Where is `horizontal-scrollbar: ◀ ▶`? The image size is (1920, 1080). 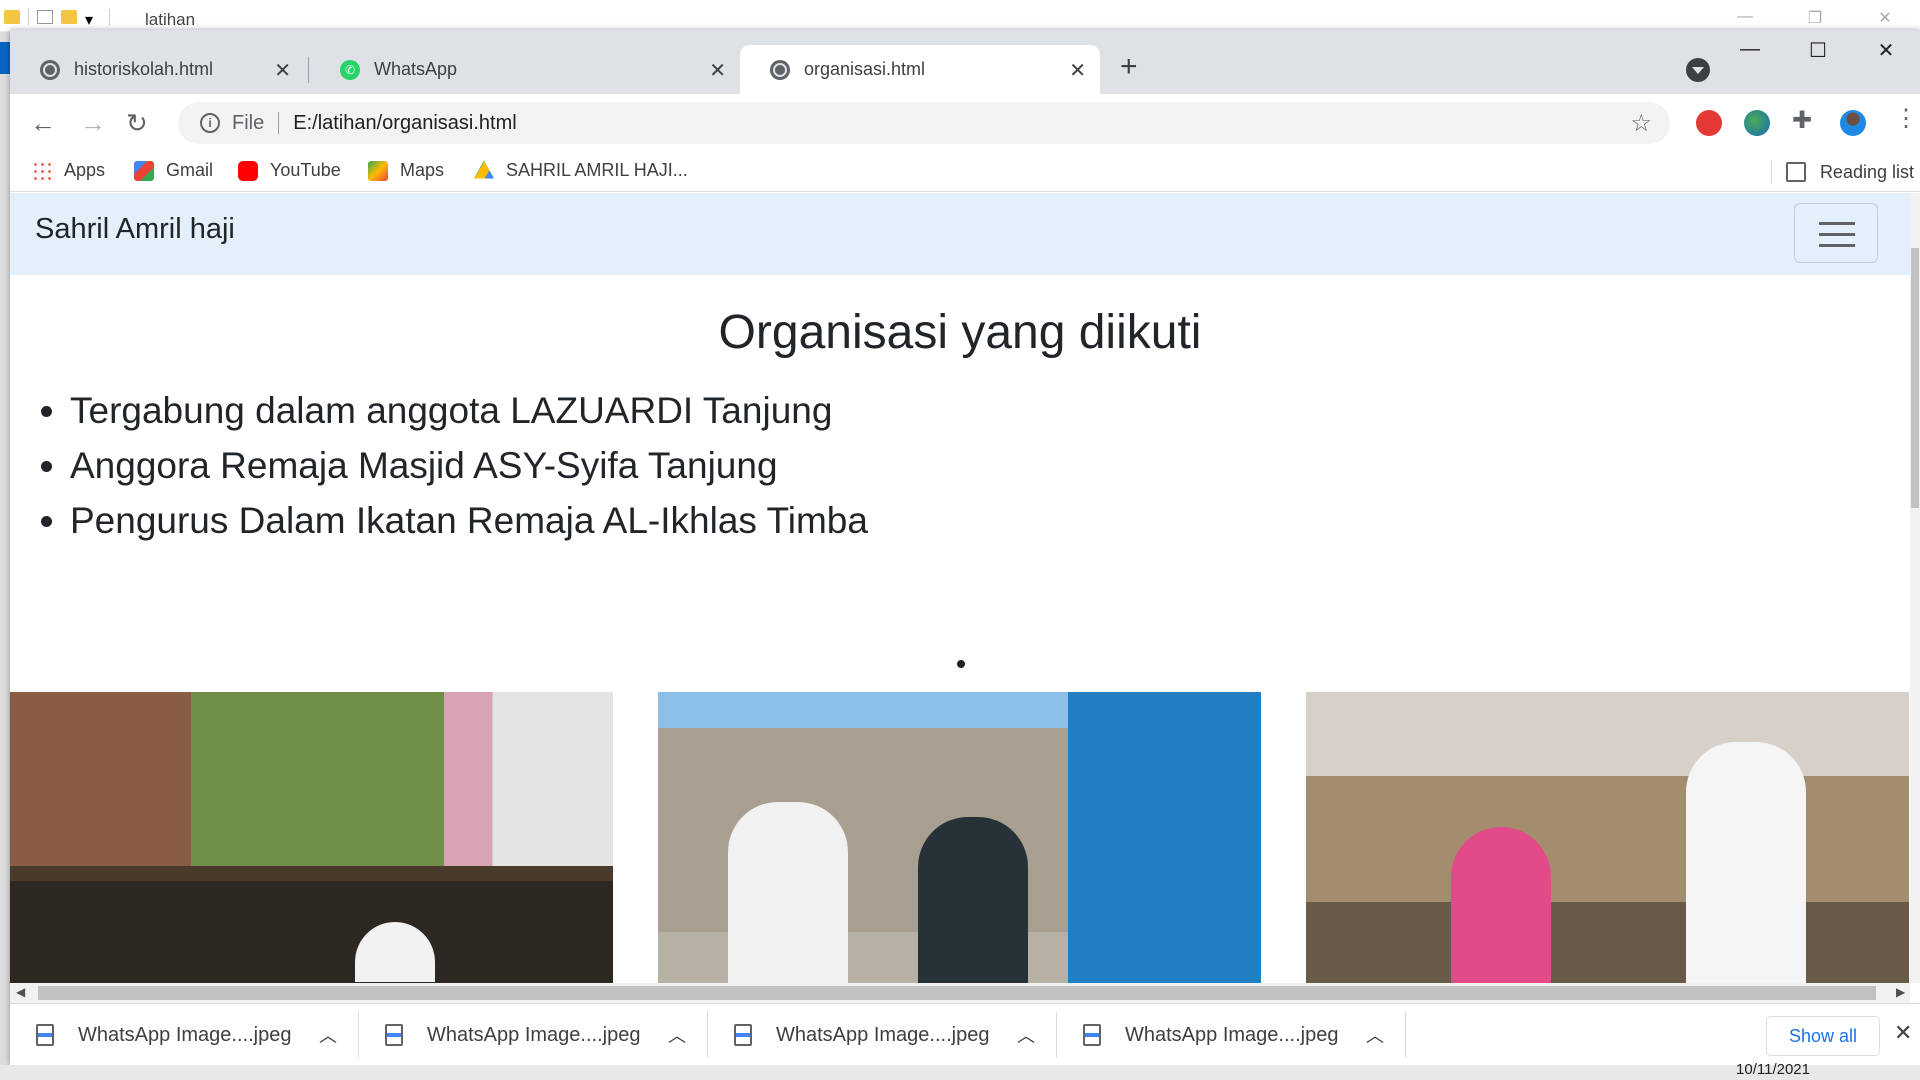
horizontal-scrollbar: ◀ ▶ is located at coordinates (960, 993).